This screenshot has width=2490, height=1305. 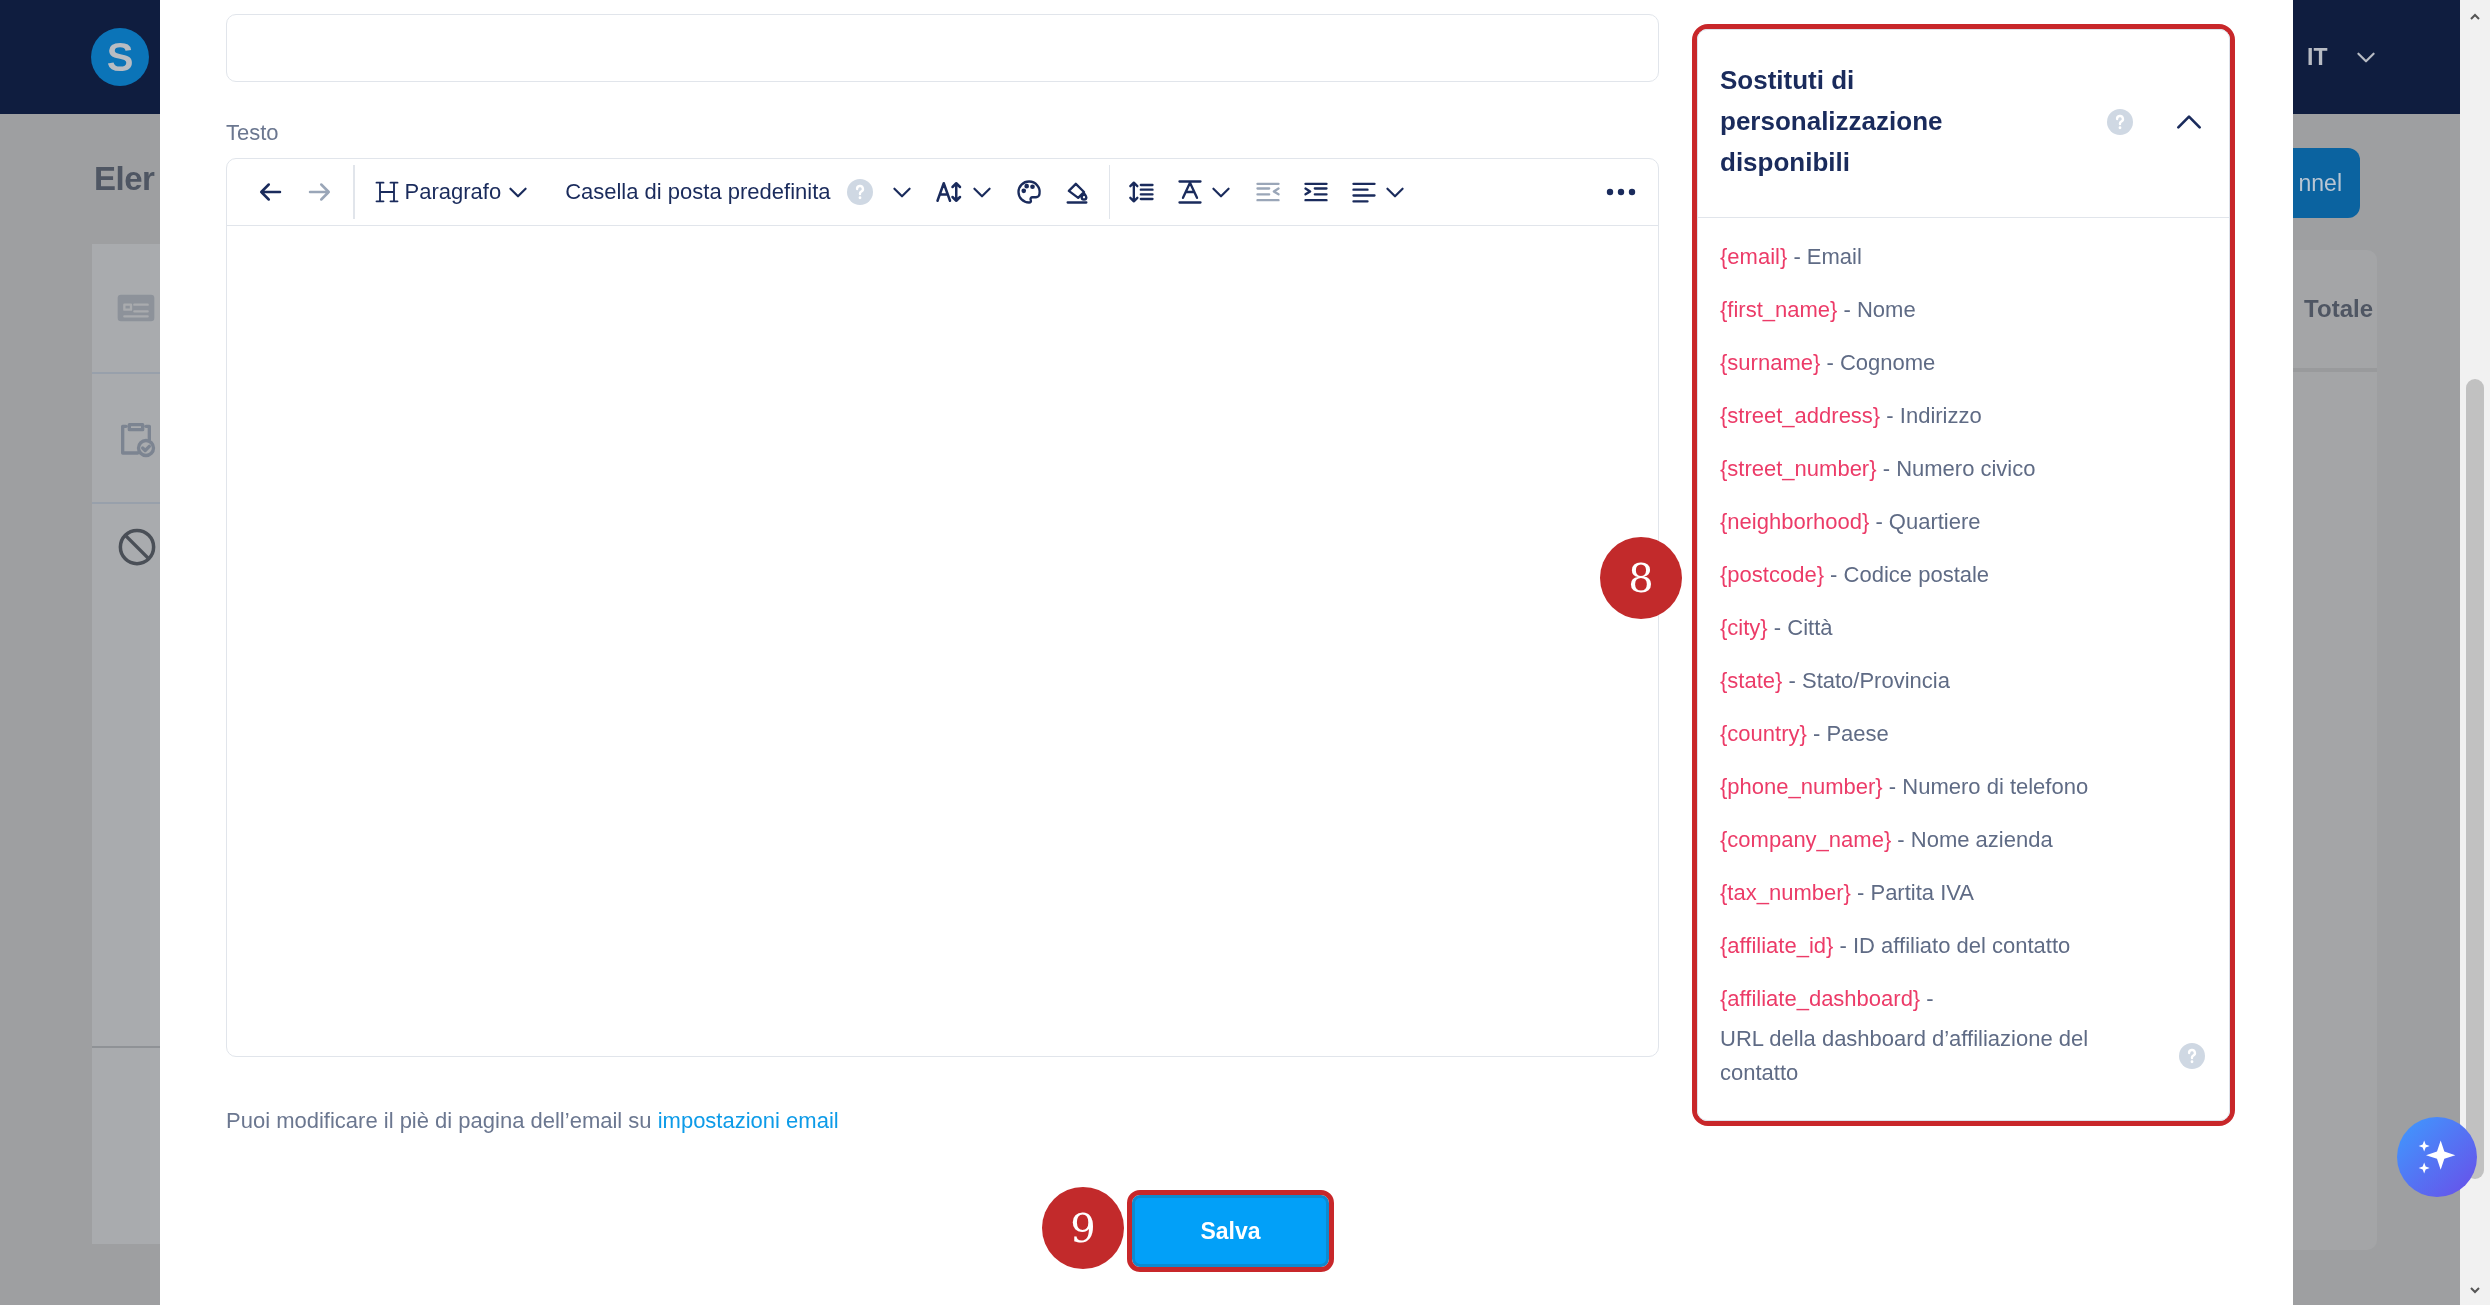 I want to click on more-icon, so click(x=1621, y=192).